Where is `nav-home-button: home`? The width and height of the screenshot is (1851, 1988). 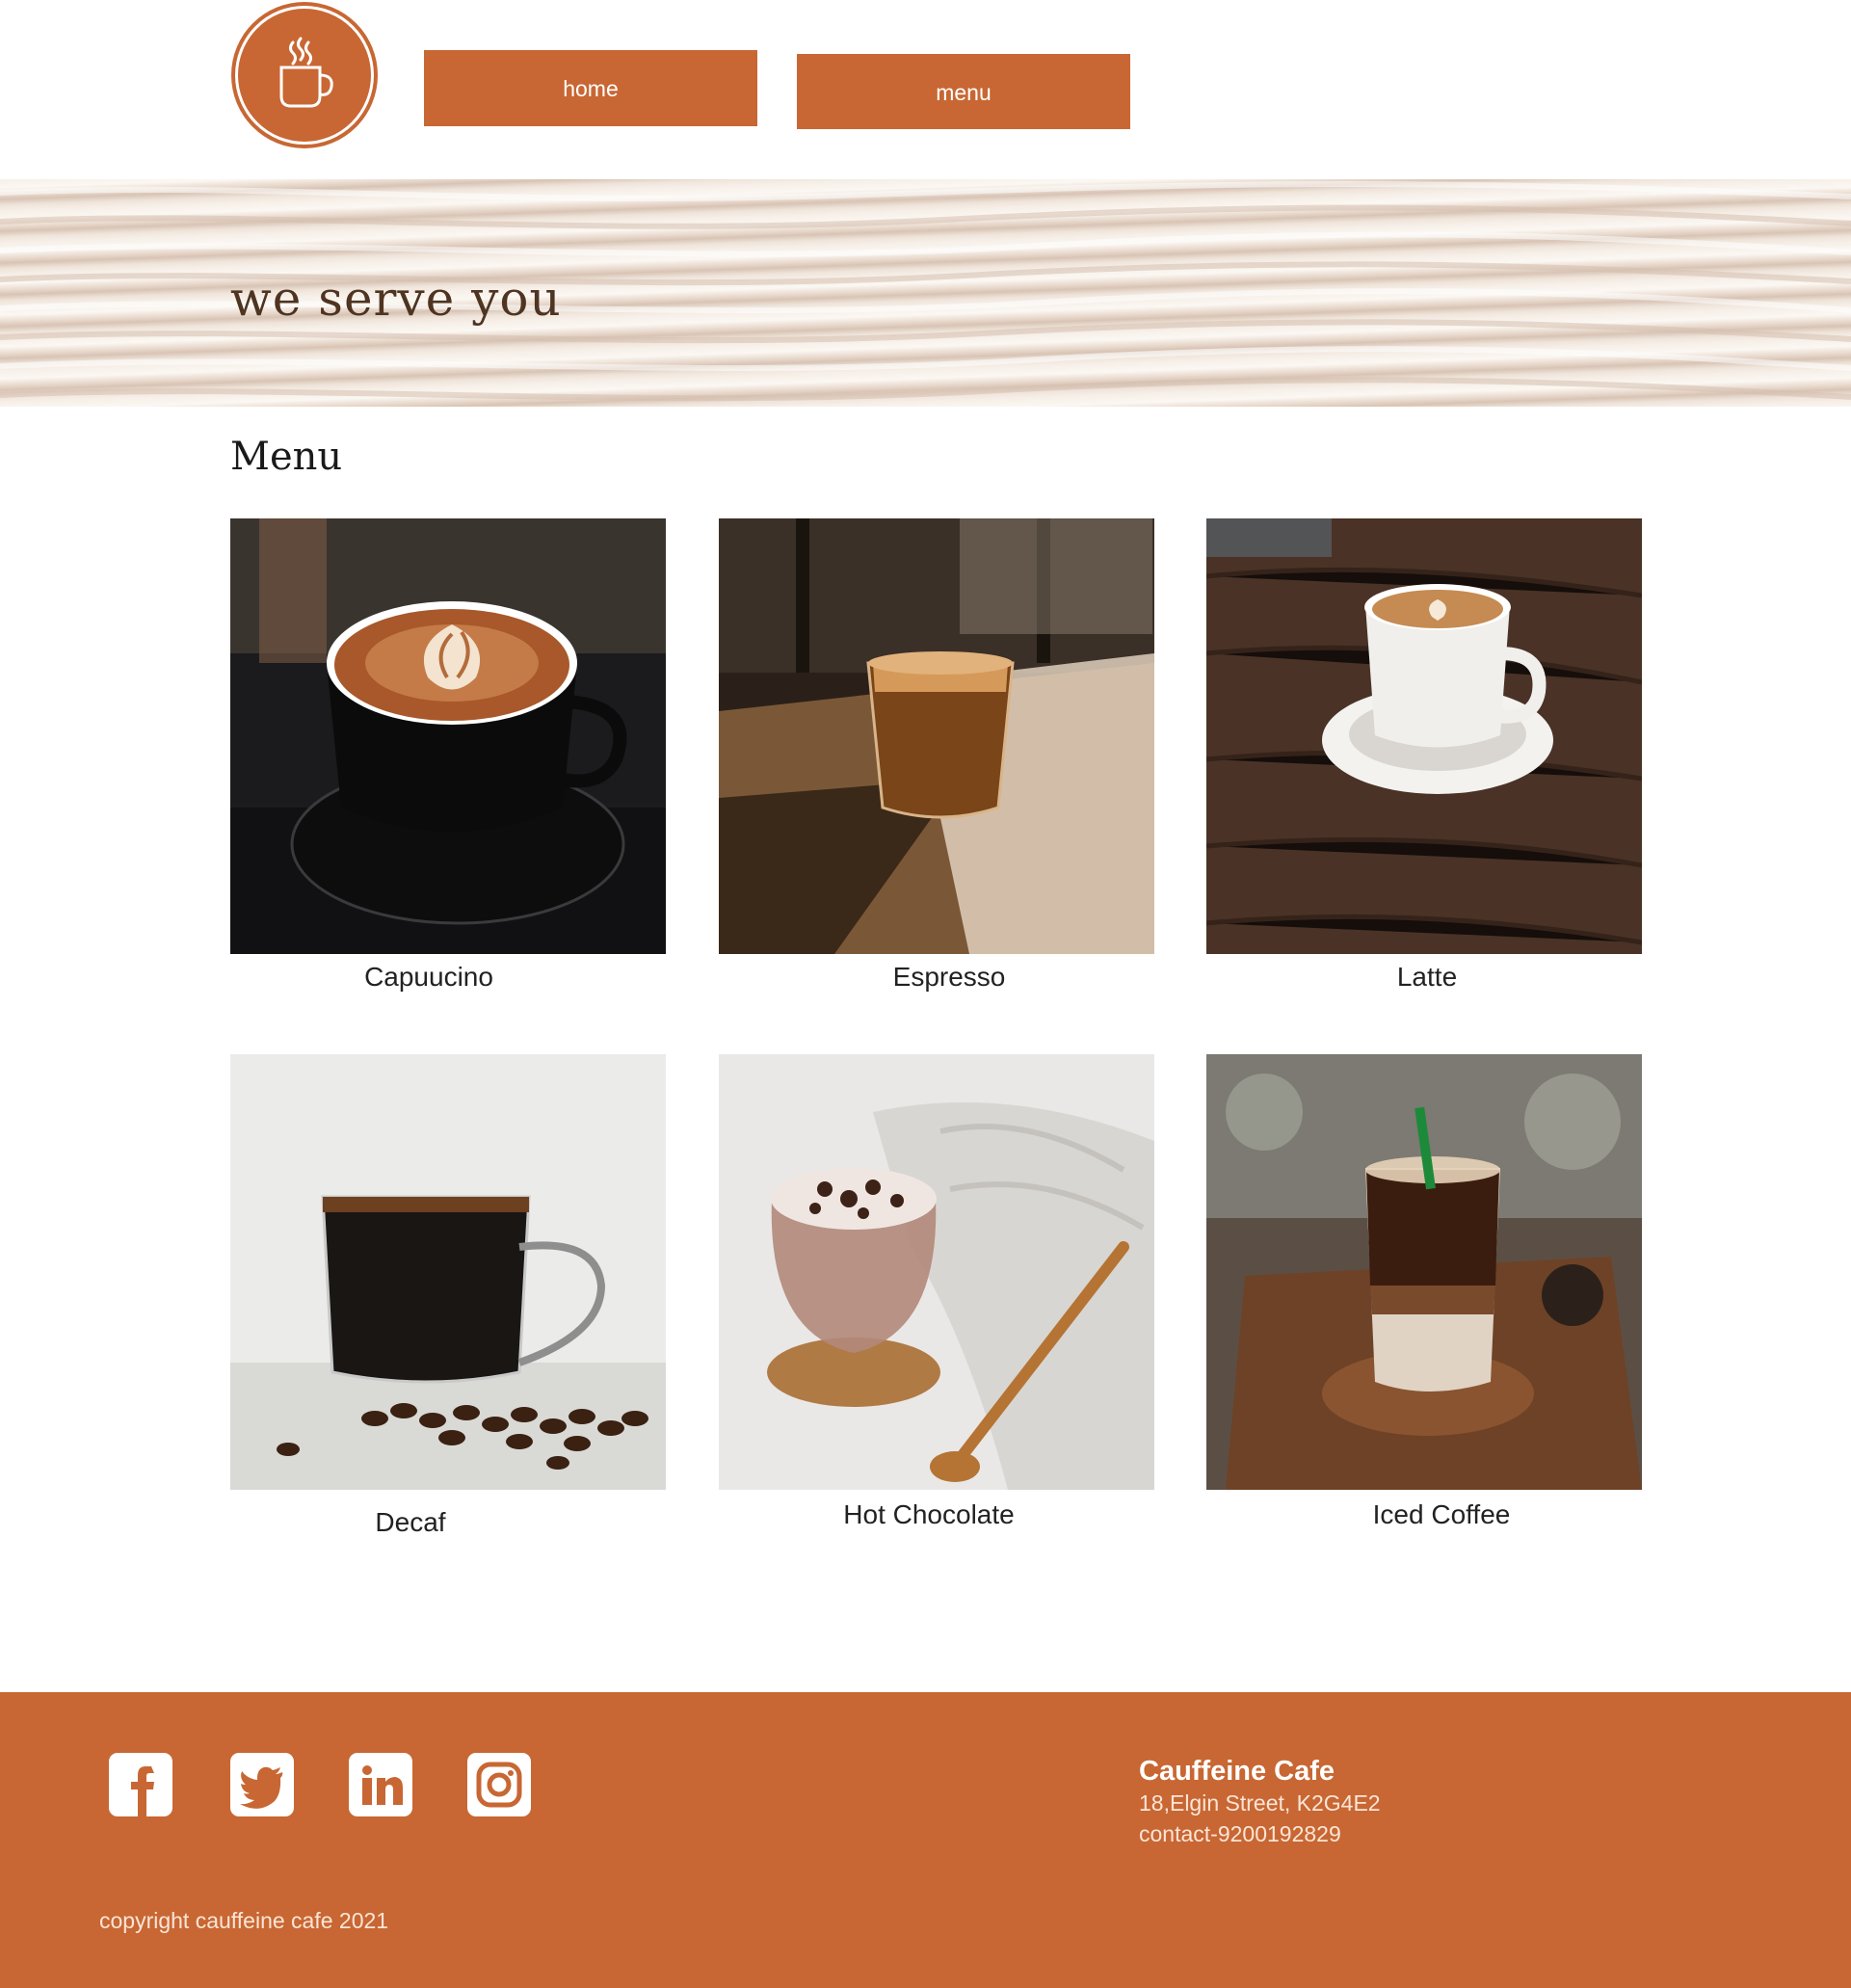
nav-home-button: home is located at coordinates (591, 88).